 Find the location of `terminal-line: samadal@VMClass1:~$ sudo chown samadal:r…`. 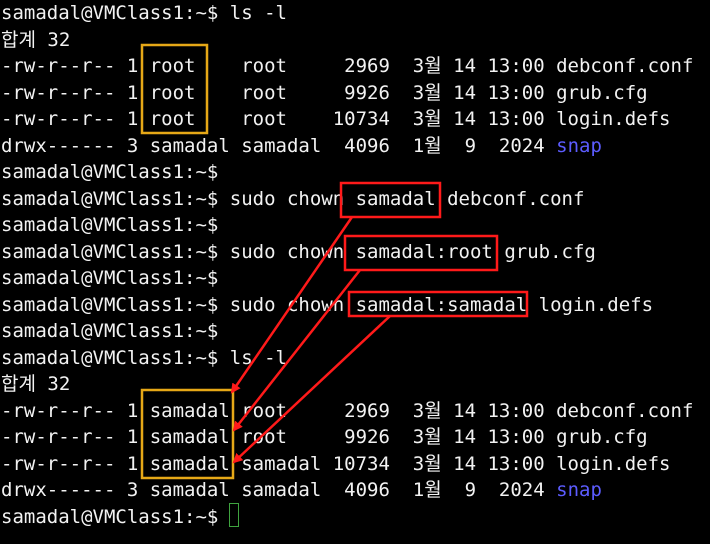

terminal-line: samadal@VMClass1:~$ sudo chown samadal:r… is located at coordinates (298, 252).